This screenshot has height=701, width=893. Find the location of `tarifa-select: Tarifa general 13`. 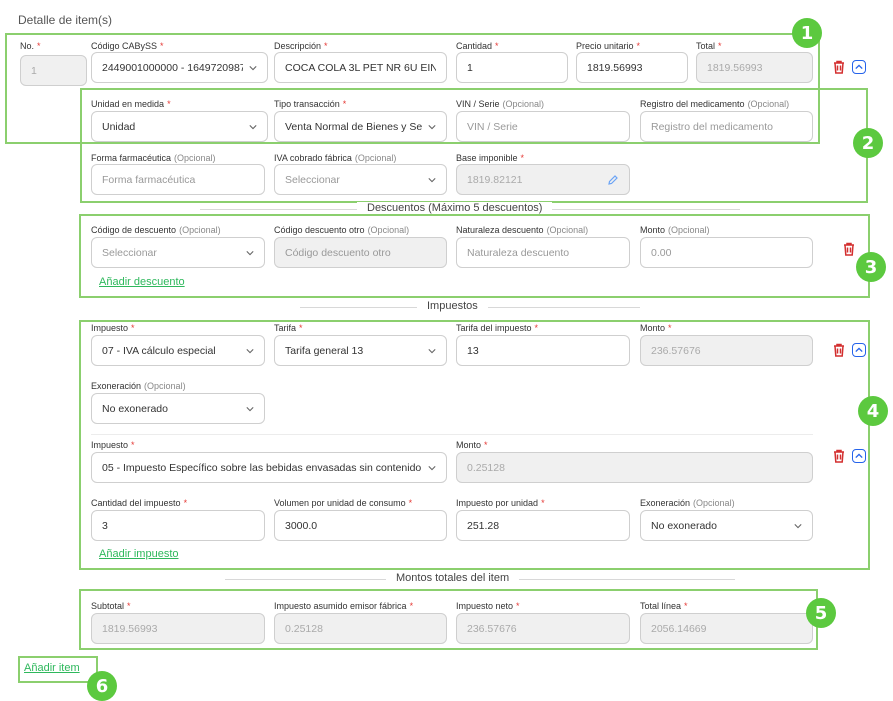

tarifa-select: Tarifa general 13 is located at coordinates (360, 350).